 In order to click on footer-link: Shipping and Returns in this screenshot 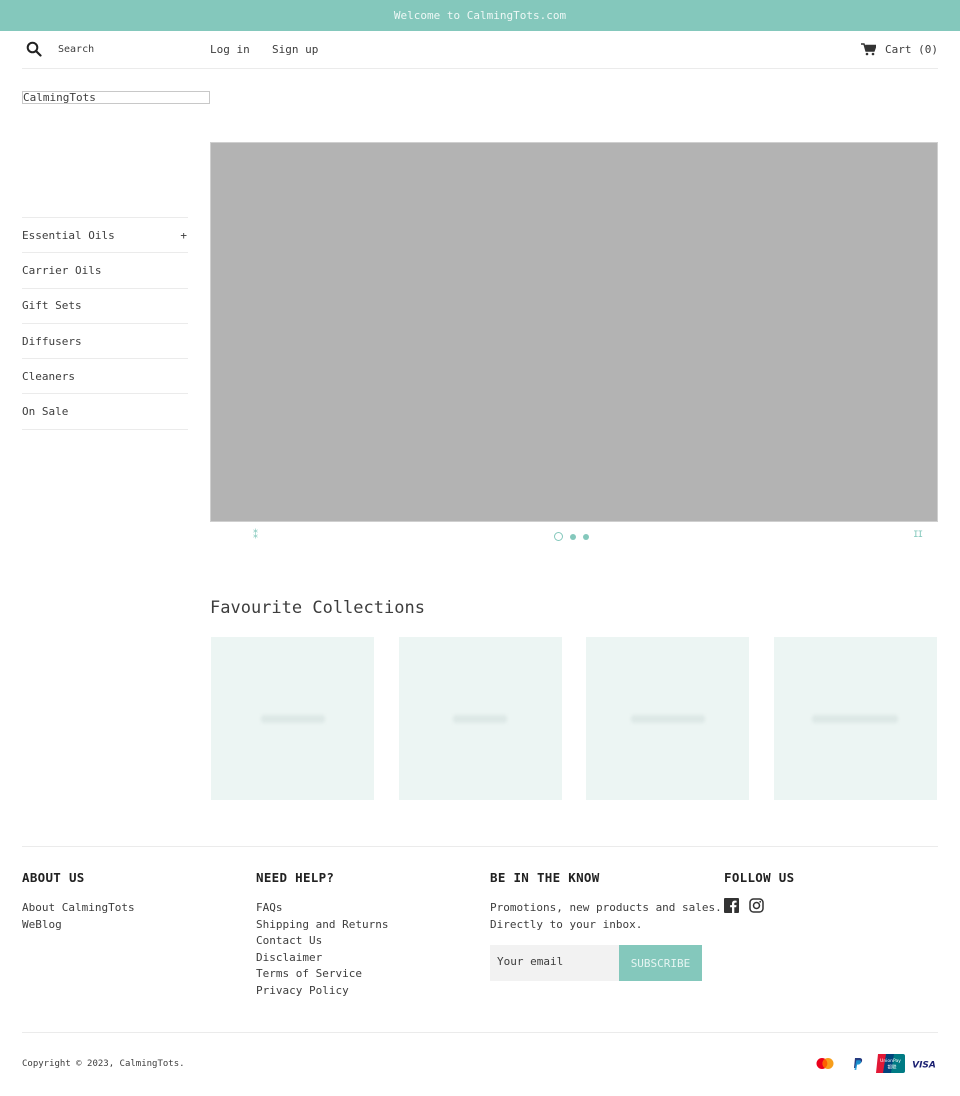, I will do `click(322, 925)`.